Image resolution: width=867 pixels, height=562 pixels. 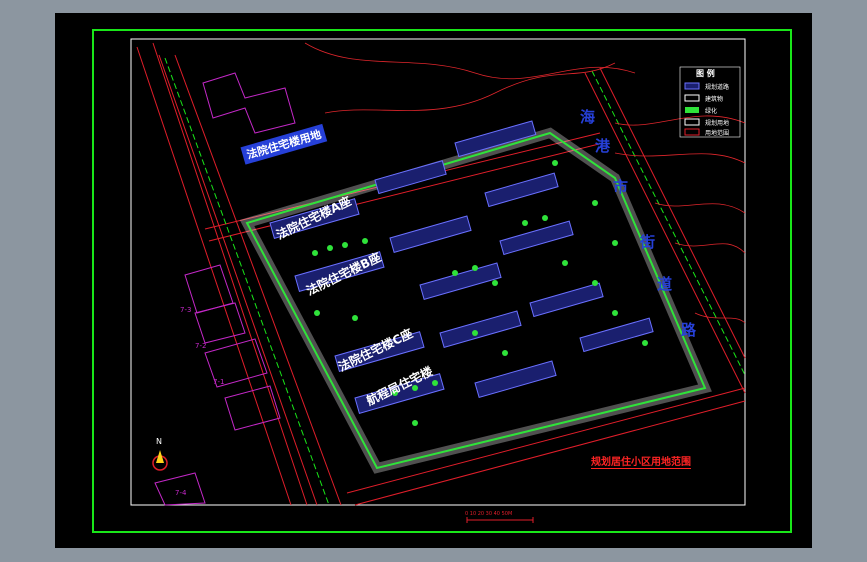 I want to click on road-char-5: 道, so click(x=665, y=284).